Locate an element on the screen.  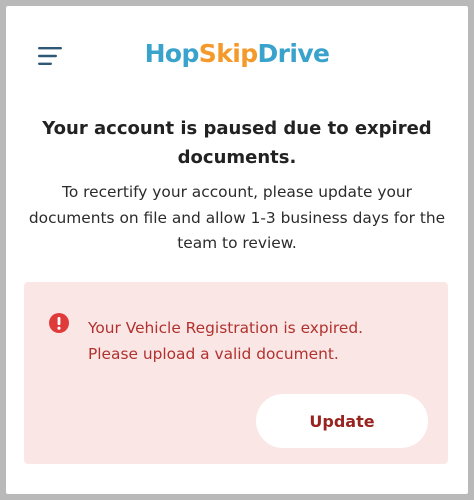
alert-message-line1: Your Vehicle Registration is expired. is located at coordinates (226, 328).